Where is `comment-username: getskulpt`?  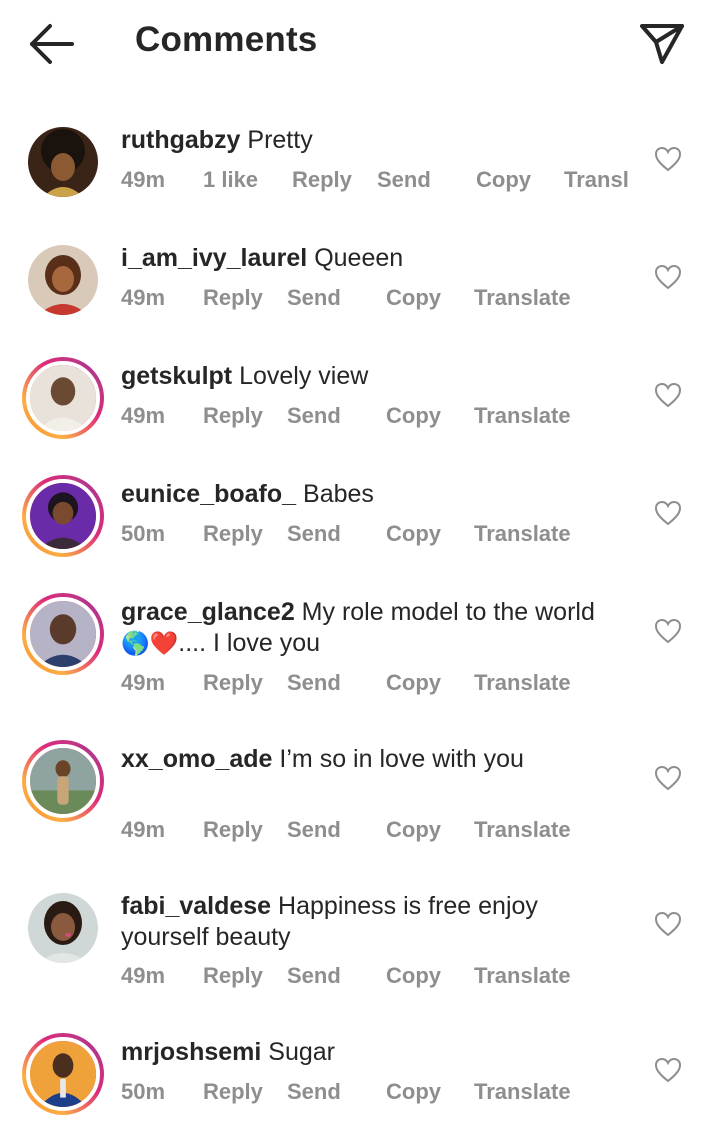
comment-username: getskulpt is located at coordinates (176, 376).